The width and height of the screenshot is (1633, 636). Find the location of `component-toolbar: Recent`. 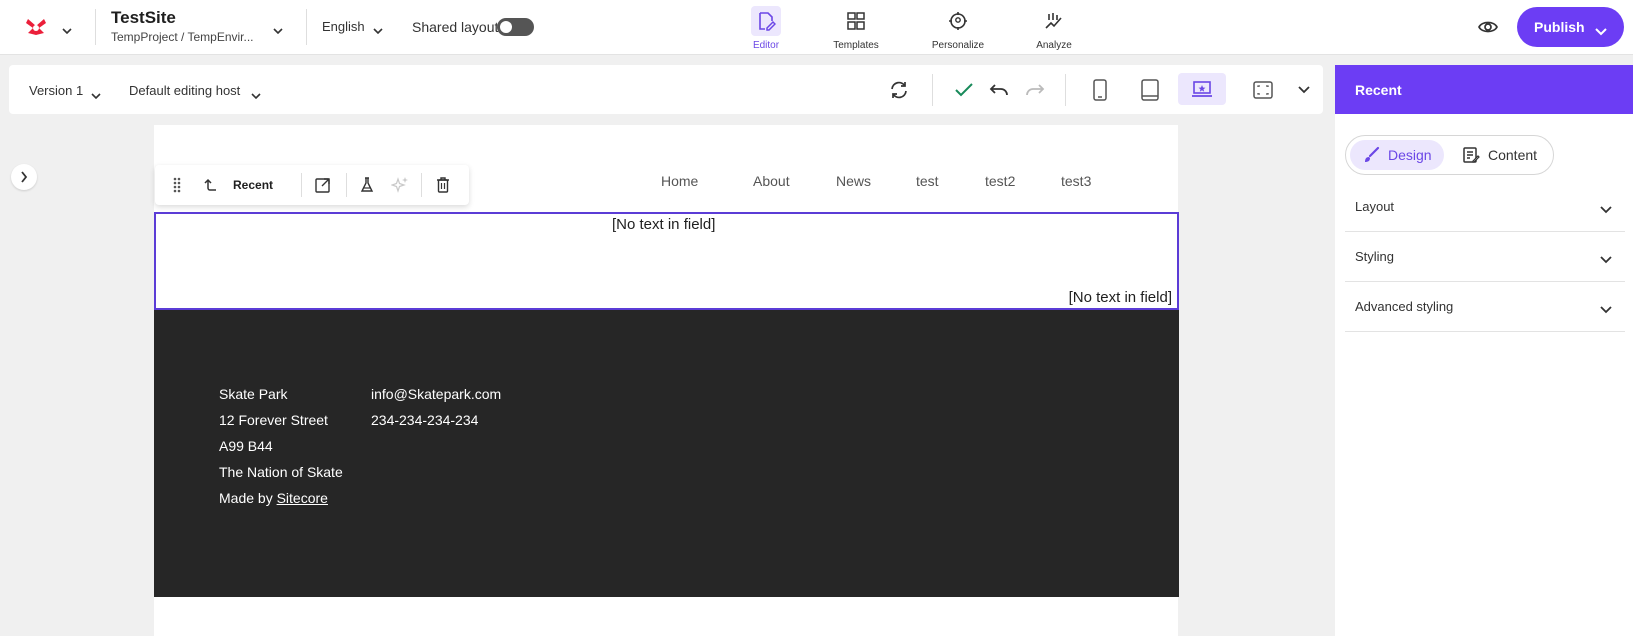

component-toolbar: Recent is located at coordinates (312, 185).